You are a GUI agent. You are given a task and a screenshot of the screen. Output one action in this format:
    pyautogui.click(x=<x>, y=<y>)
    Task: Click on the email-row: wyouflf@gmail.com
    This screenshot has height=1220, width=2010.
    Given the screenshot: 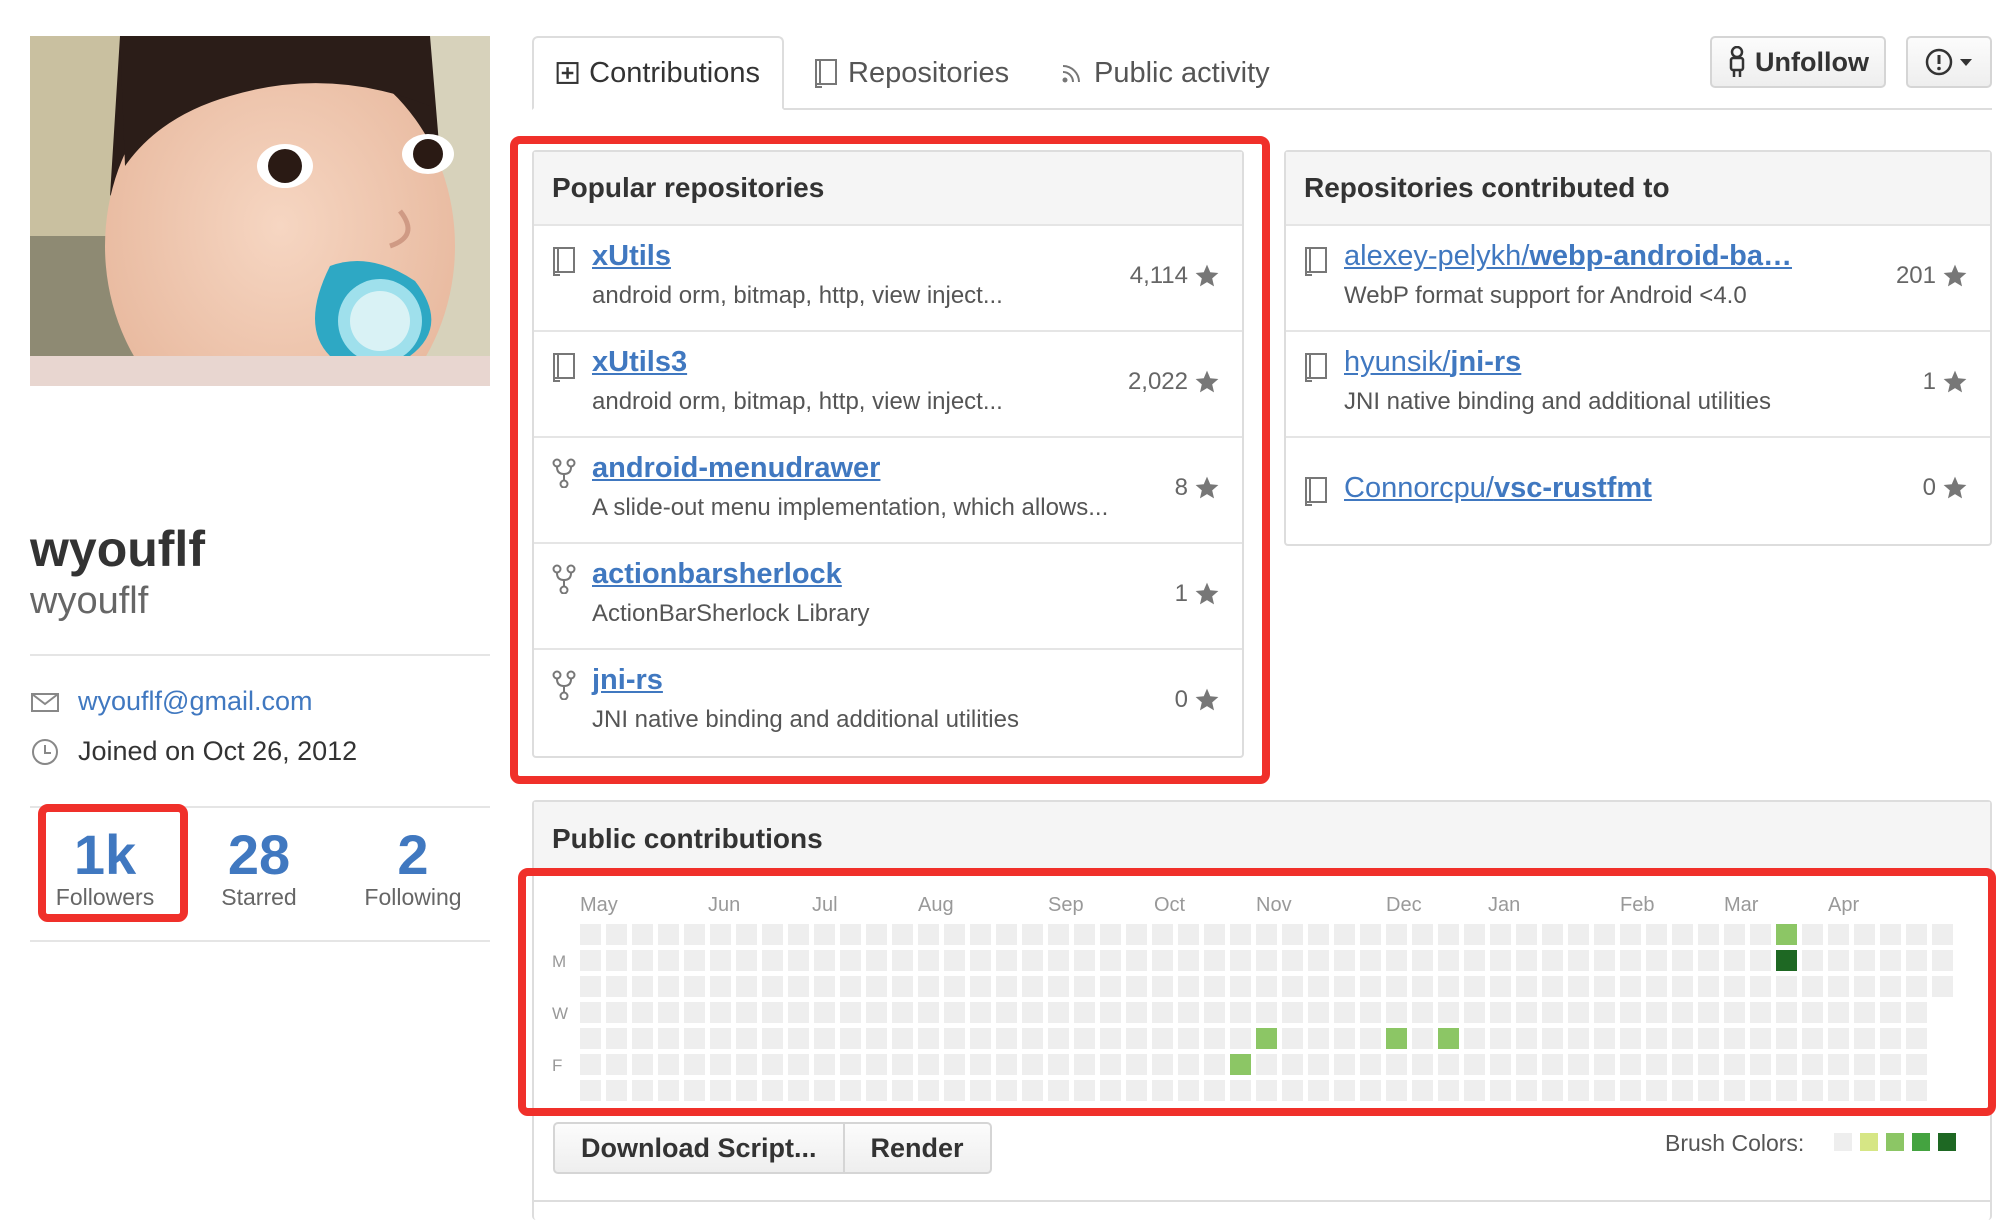 What is the action you would take?
    pyautogui.click(x=171, y=701)
    